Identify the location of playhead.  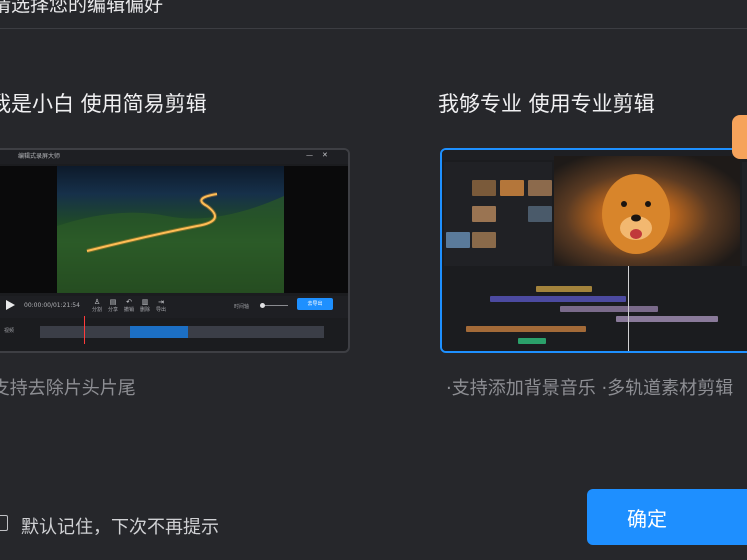
(84, 330).